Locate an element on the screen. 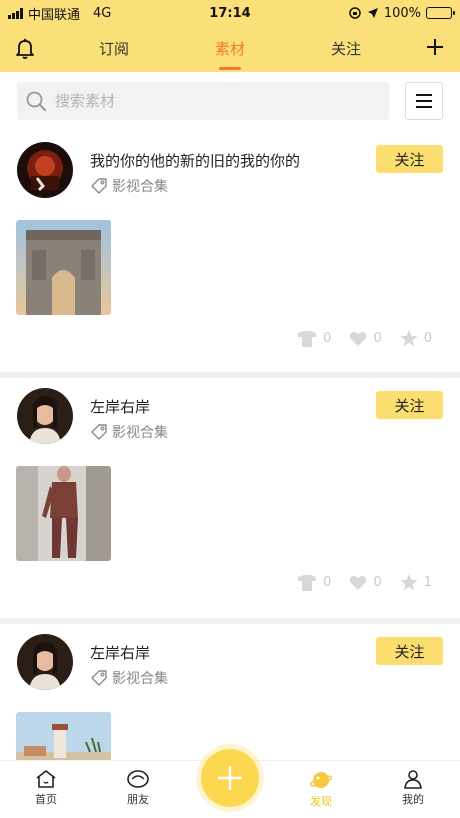  bell-icon is located at coordinates (25, 48).